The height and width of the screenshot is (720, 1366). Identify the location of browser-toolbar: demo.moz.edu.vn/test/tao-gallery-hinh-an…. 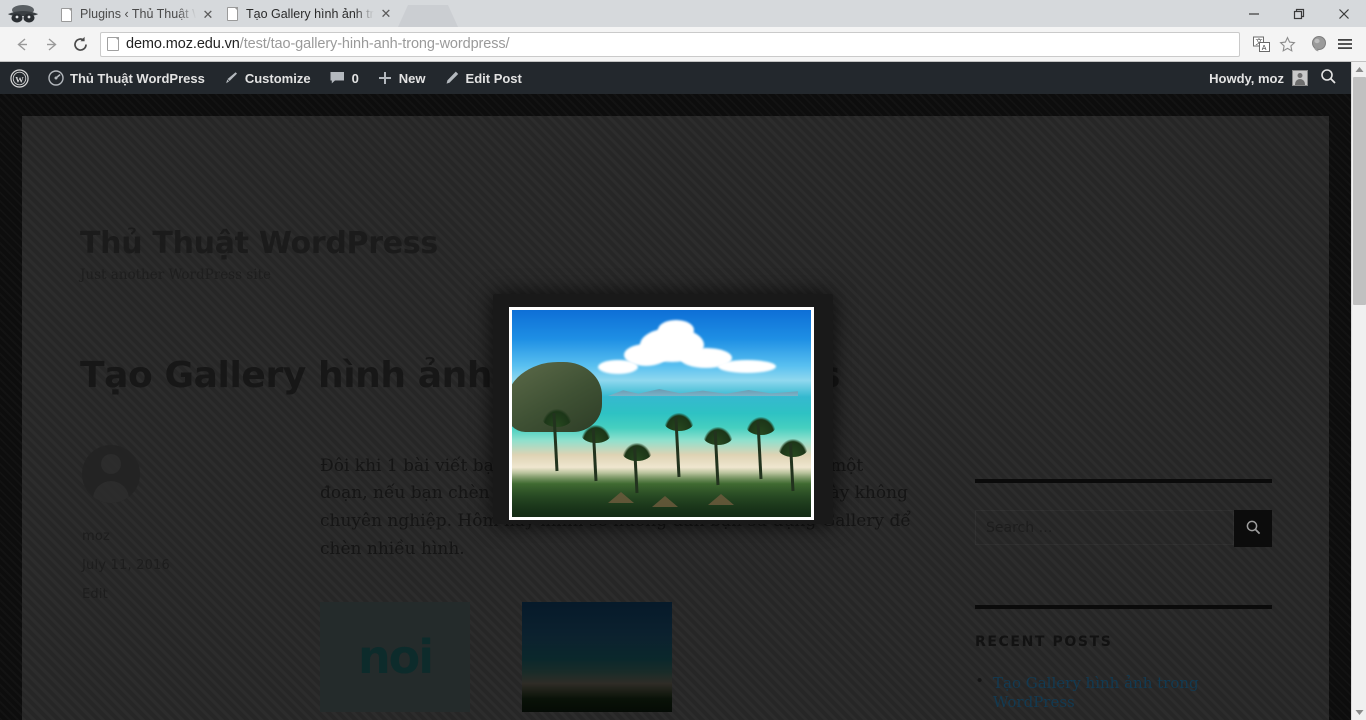
(683, 44).